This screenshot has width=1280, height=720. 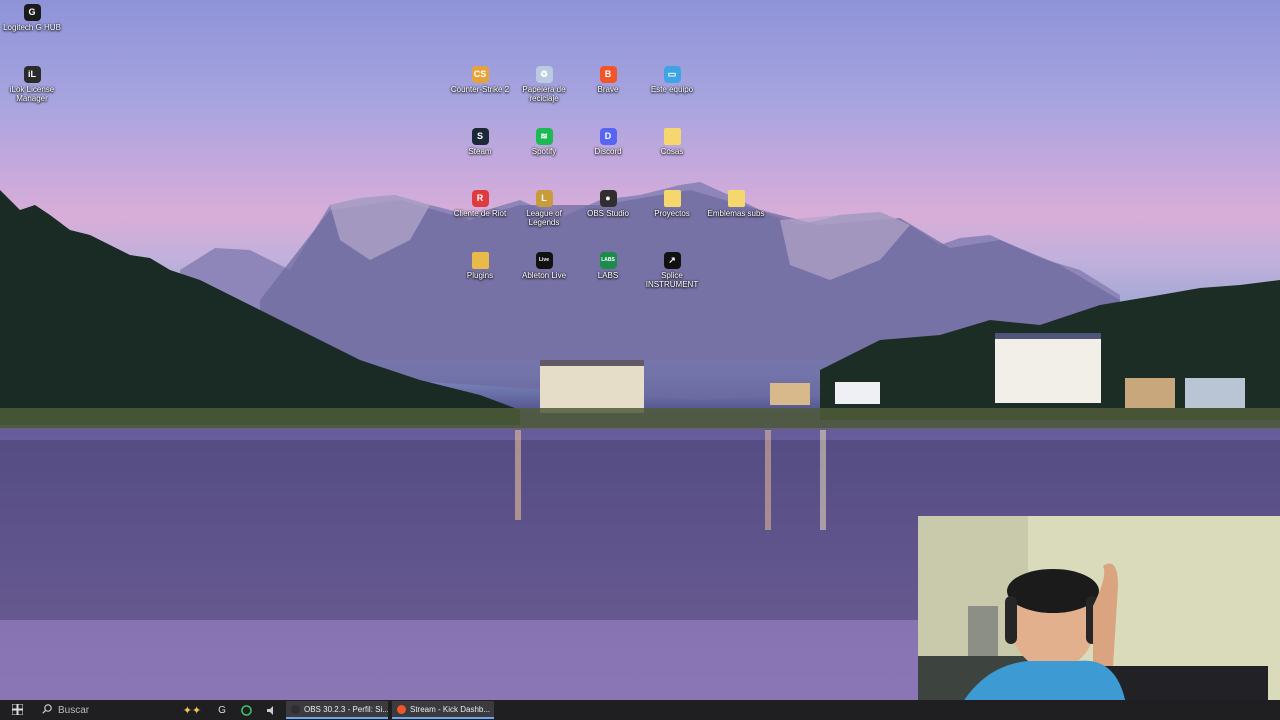 What do you see at coordinates (608, 213) in the screenshot?
I see `desktop-icon-label: OBS Studio` at bounding box center [608, 213].